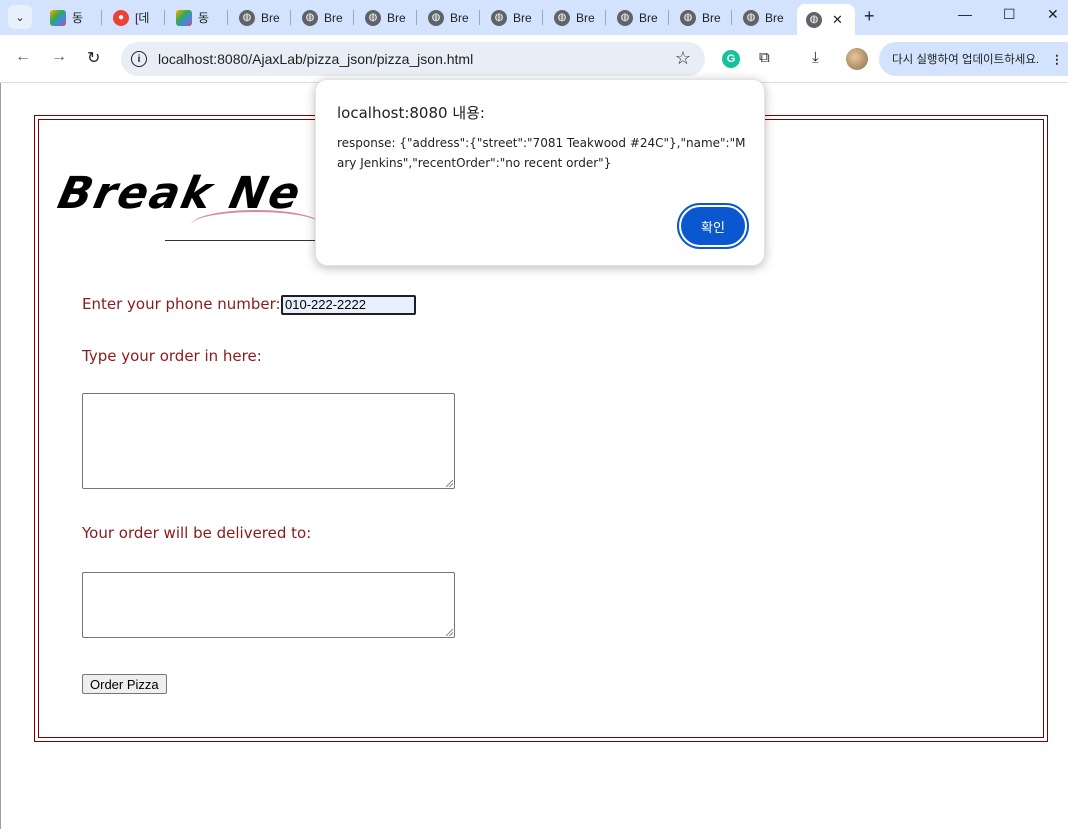 This screenshot has width=1068, height=829. I want to click on tab-8: ◍ Bre, so click(506, 17).